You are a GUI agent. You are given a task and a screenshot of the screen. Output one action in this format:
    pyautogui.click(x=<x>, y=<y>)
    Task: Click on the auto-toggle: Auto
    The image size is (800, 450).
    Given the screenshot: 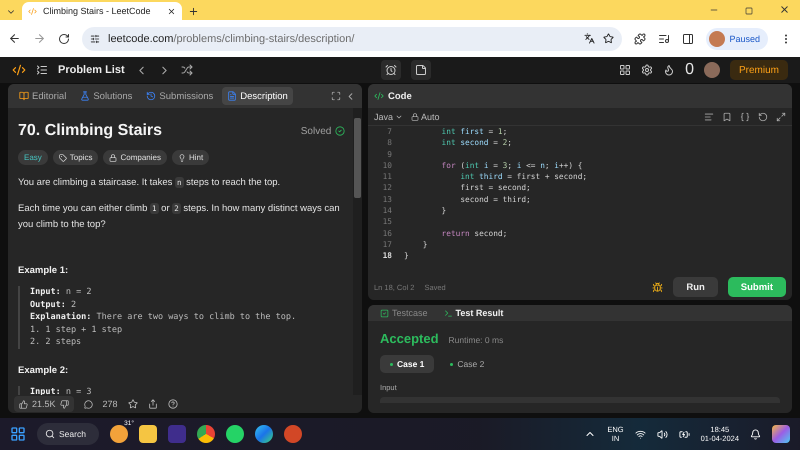 What is the action you would take?
    pyautogui.click(x=425, y=117)
    